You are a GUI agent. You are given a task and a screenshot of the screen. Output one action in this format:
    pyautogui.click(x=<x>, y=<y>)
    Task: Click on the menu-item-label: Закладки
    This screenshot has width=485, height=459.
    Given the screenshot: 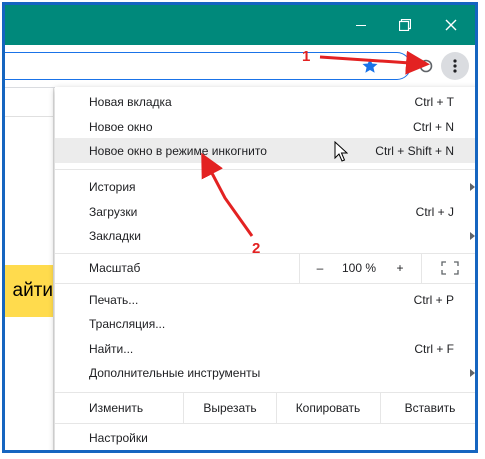 What is the action you would take?
    pyautogui.click(x=115, y=235)
    